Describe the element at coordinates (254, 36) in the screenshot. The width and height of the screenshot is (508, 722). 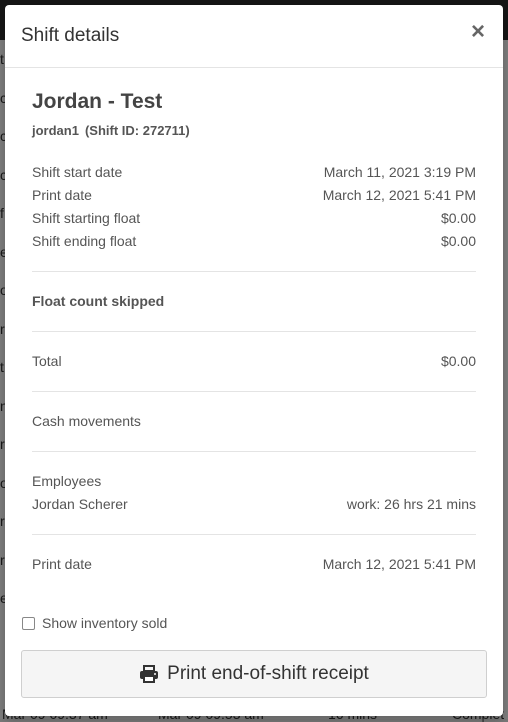
I see `modal-header: Shift details ×` at that location.